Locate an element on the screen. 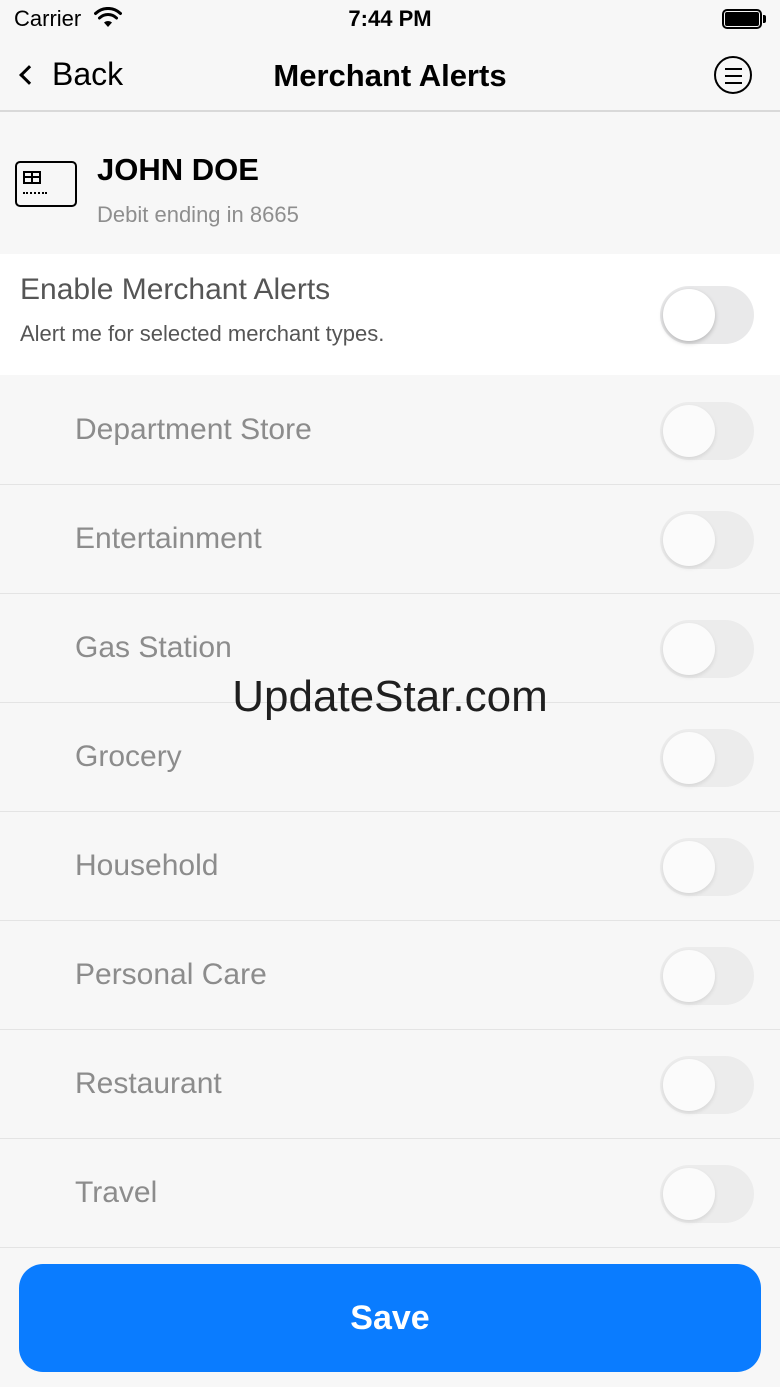  household-toggle is located at coordinates (707, 867).